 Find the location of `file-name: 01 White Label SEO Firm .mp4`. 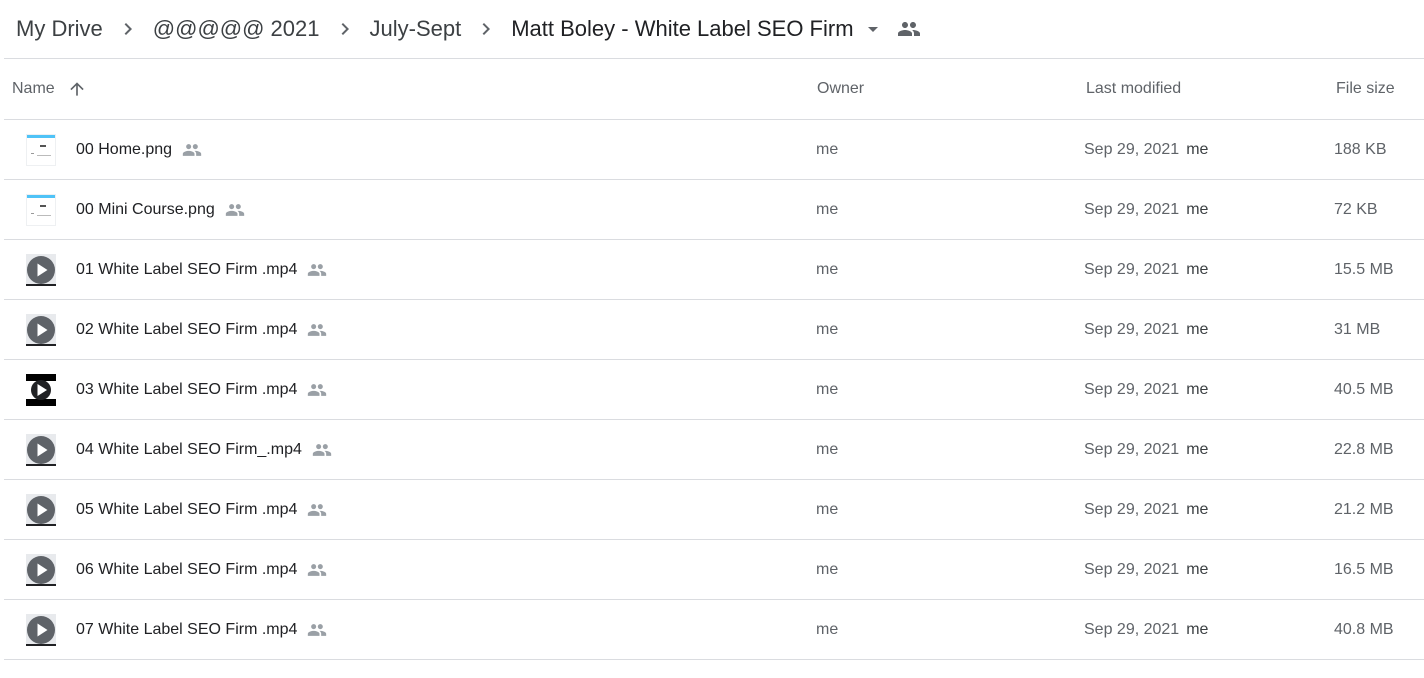

file-name: 01 White Label SEO Firm .mp4 is located at coordinates (187, 269).